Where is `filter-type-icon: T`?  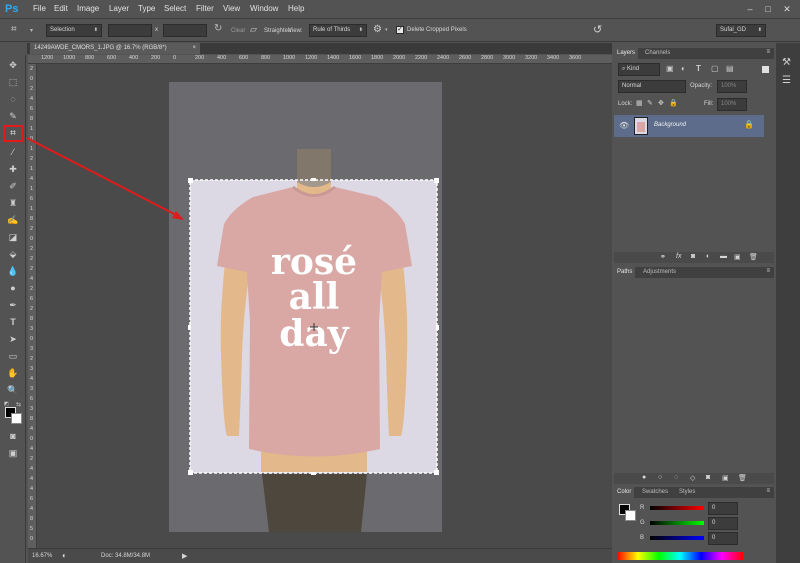
filter-type-icon: T is located at coordinates (698, 68).